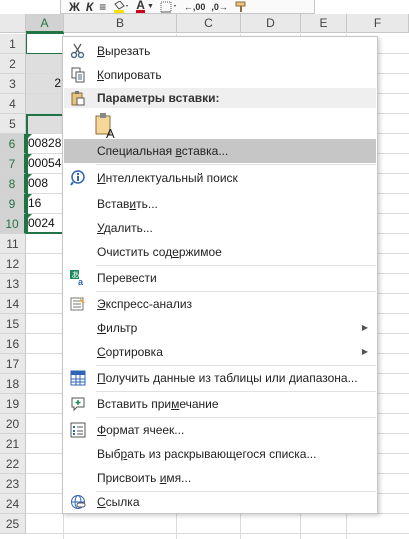 This screenshot has height=539, width=409. What do you see at coordinates (45, 84) in the screenshot?
I see `cell-a3: 2` at bounding box center [45, 84].